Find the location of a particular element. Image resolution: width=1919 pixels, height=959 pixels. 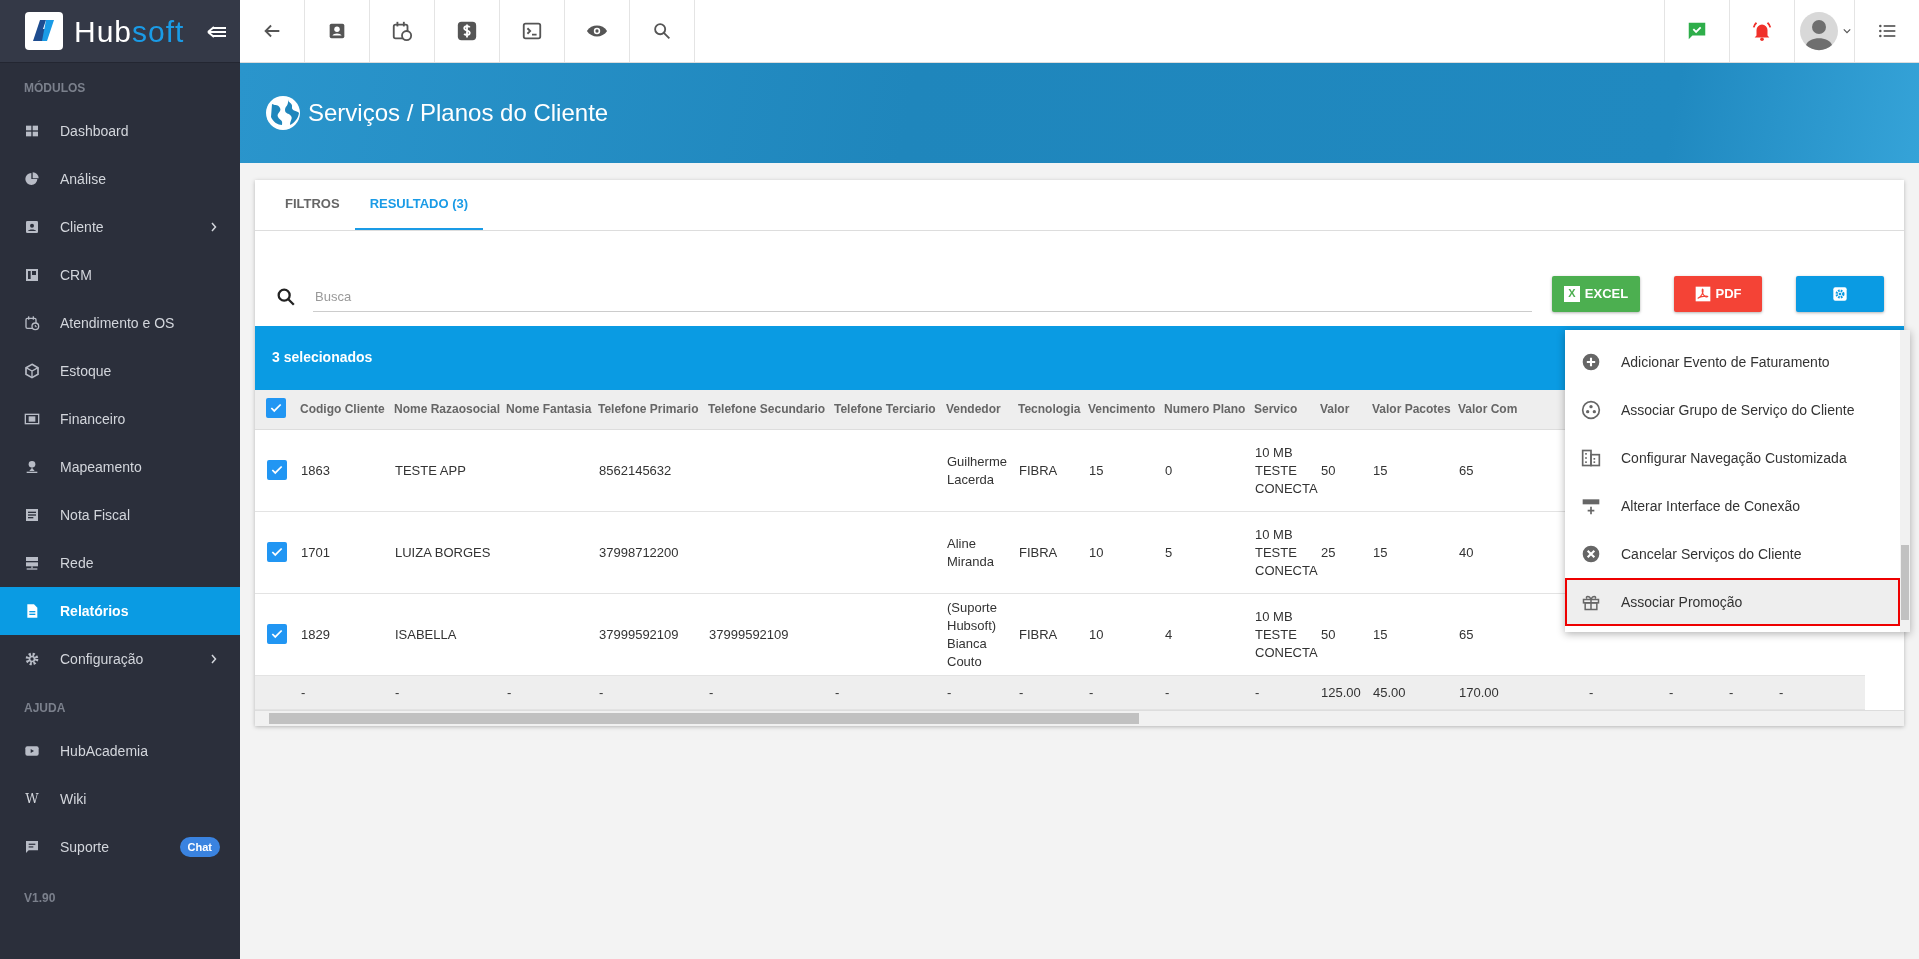

menu-scrollbar is located at coordinates (1905, 481).